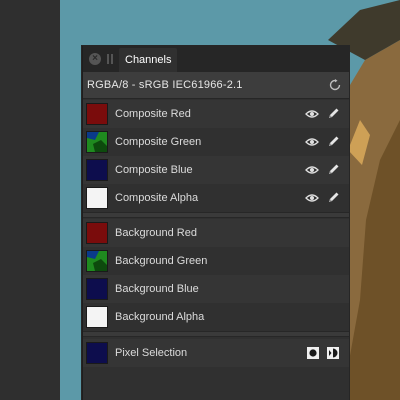 The height and width of the screenshot is (400, 400). Describe the element at coordinates (216, 261) in the screenshot. I see `channel-row-background-green: Background Green` at that location.